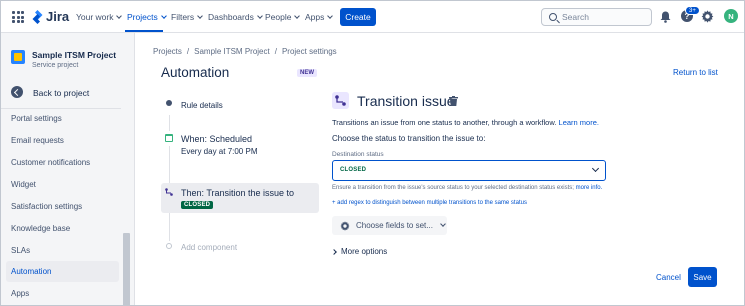 This screenshot has width=745, height=306. What do you see at coordinates (197, 205) in the screenshot?
I see `status-lozenge: CLOSED` at bounding box center [197, 205].